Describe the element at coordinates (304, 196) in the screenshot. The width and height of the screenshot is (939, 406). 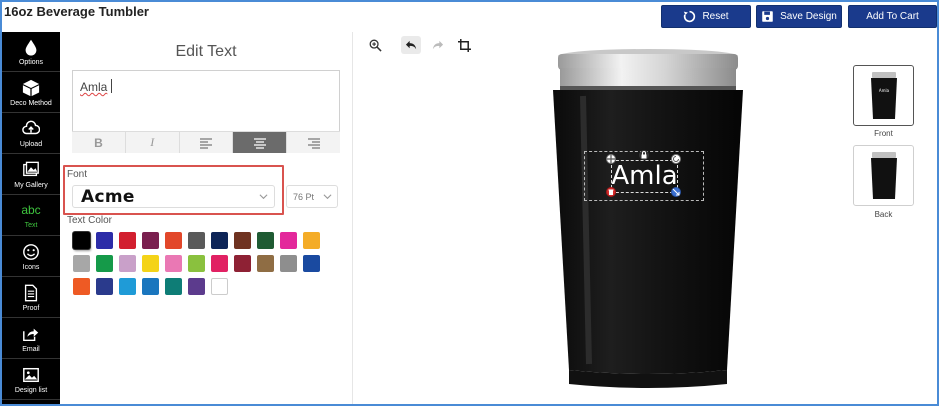
I see `font-size-value: 76 Pt` at that location.